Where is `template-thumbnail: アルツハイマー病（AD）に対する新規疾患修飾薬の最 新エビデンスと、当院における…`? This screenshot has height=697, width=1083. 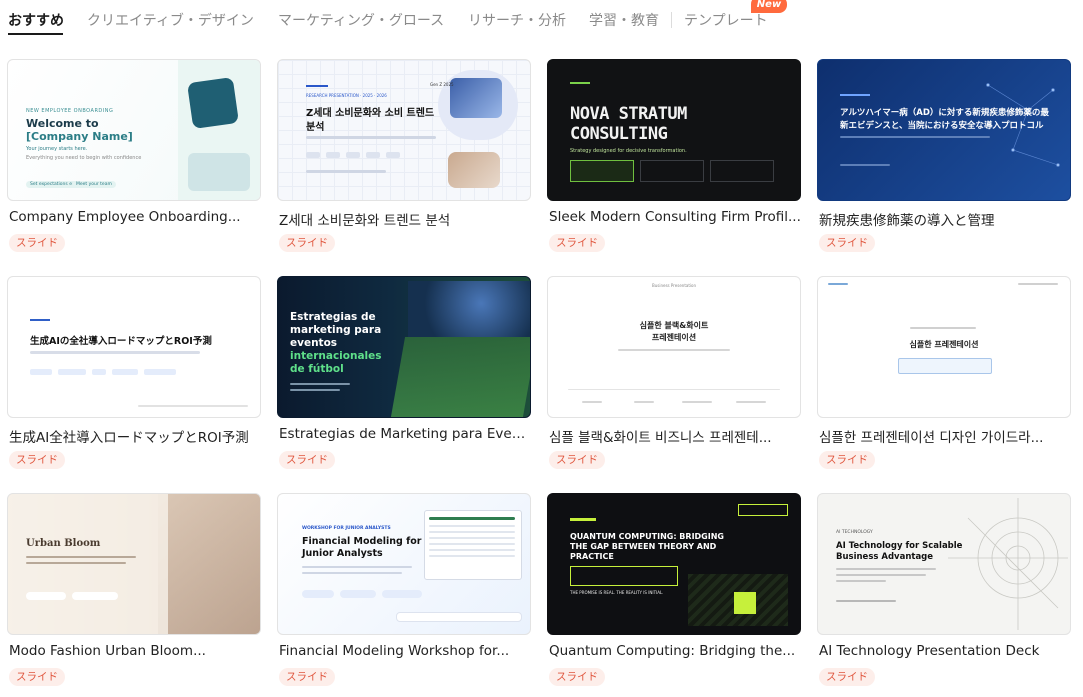
template-thumbnail: アルツハイマー病（AD）に対する新規疾患修飾薬の最 新エビデンスと、当院における… is located at coordinates (944, 130).